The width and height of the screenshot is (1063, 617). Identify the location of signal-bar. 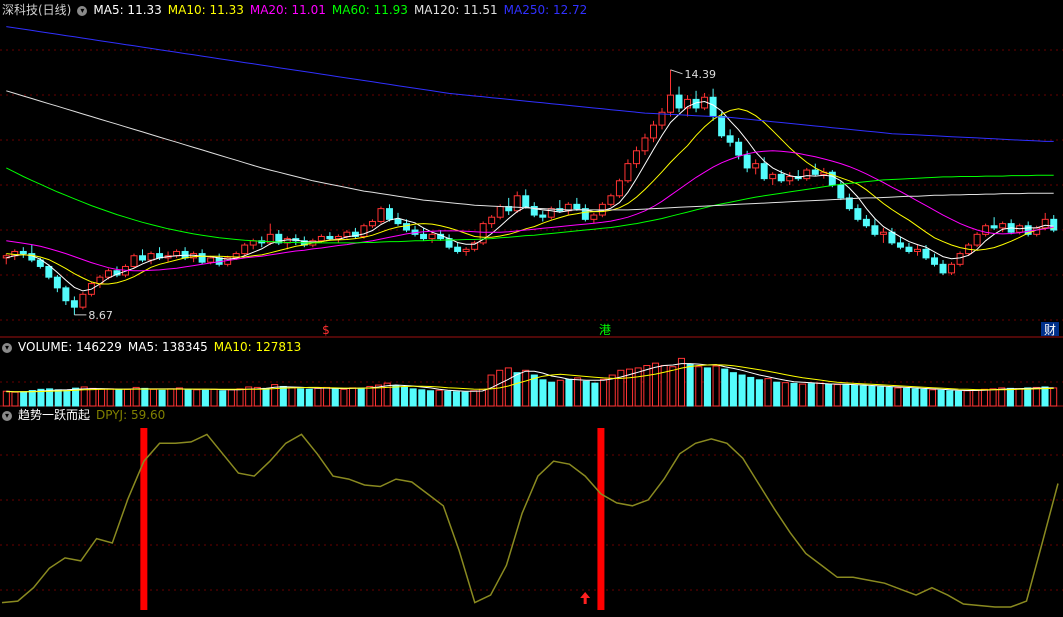
(144, 519).